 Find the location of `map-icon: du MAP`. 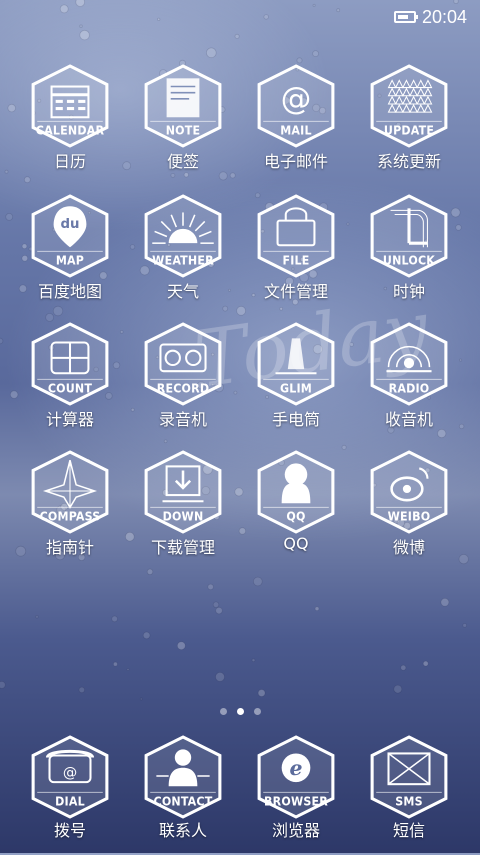

map-icon: du MAP is located at coordinates (70, 236).